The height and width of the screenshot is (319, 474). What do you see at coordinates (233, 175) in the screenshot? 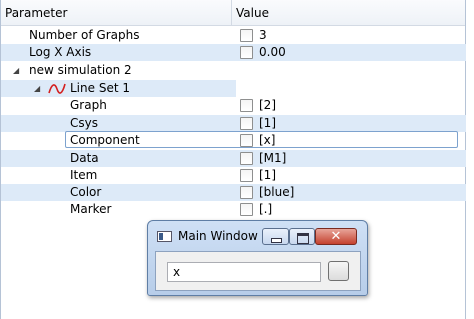
I see `row-item: Item [1]` at bounding box center [233, 175].